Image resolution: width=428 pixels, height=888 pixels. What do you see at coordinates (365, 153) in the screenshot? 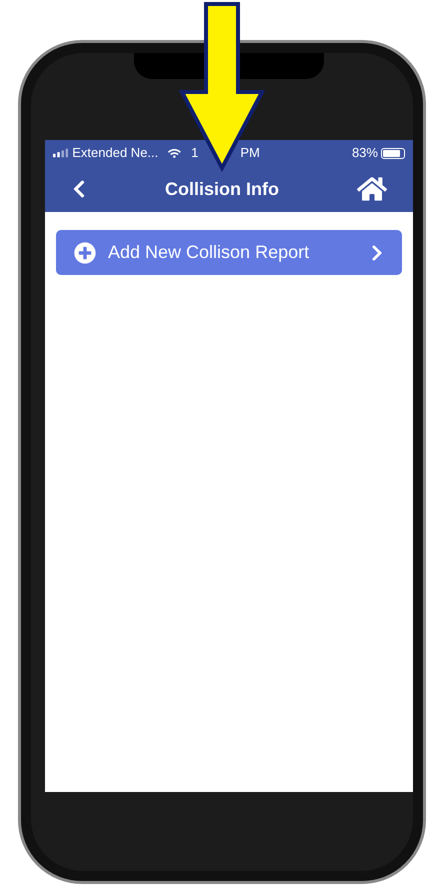
I see `battery-percent: 83%` at bounding box center [365, 153].